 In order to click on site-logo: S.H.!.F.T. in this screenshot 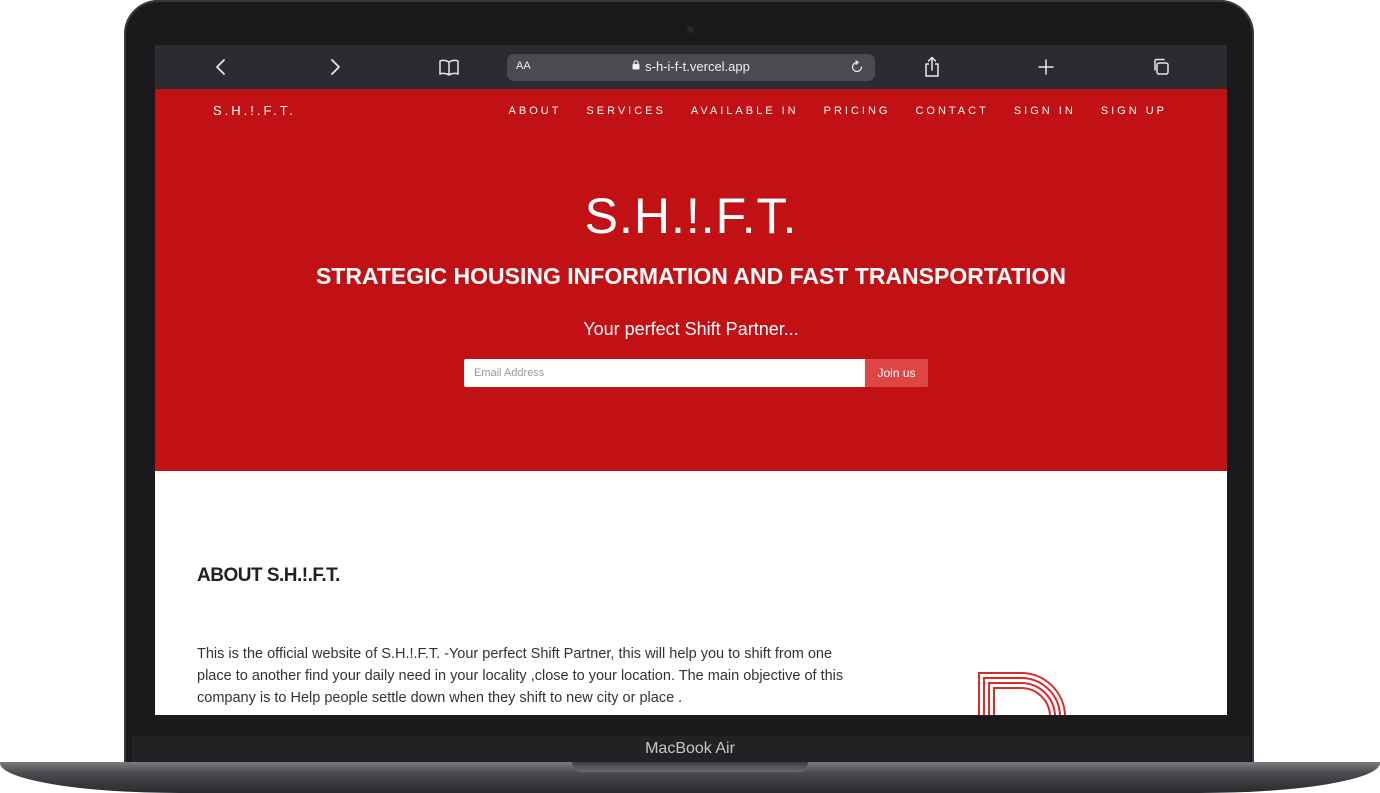, I will do `click(254, 110)`.